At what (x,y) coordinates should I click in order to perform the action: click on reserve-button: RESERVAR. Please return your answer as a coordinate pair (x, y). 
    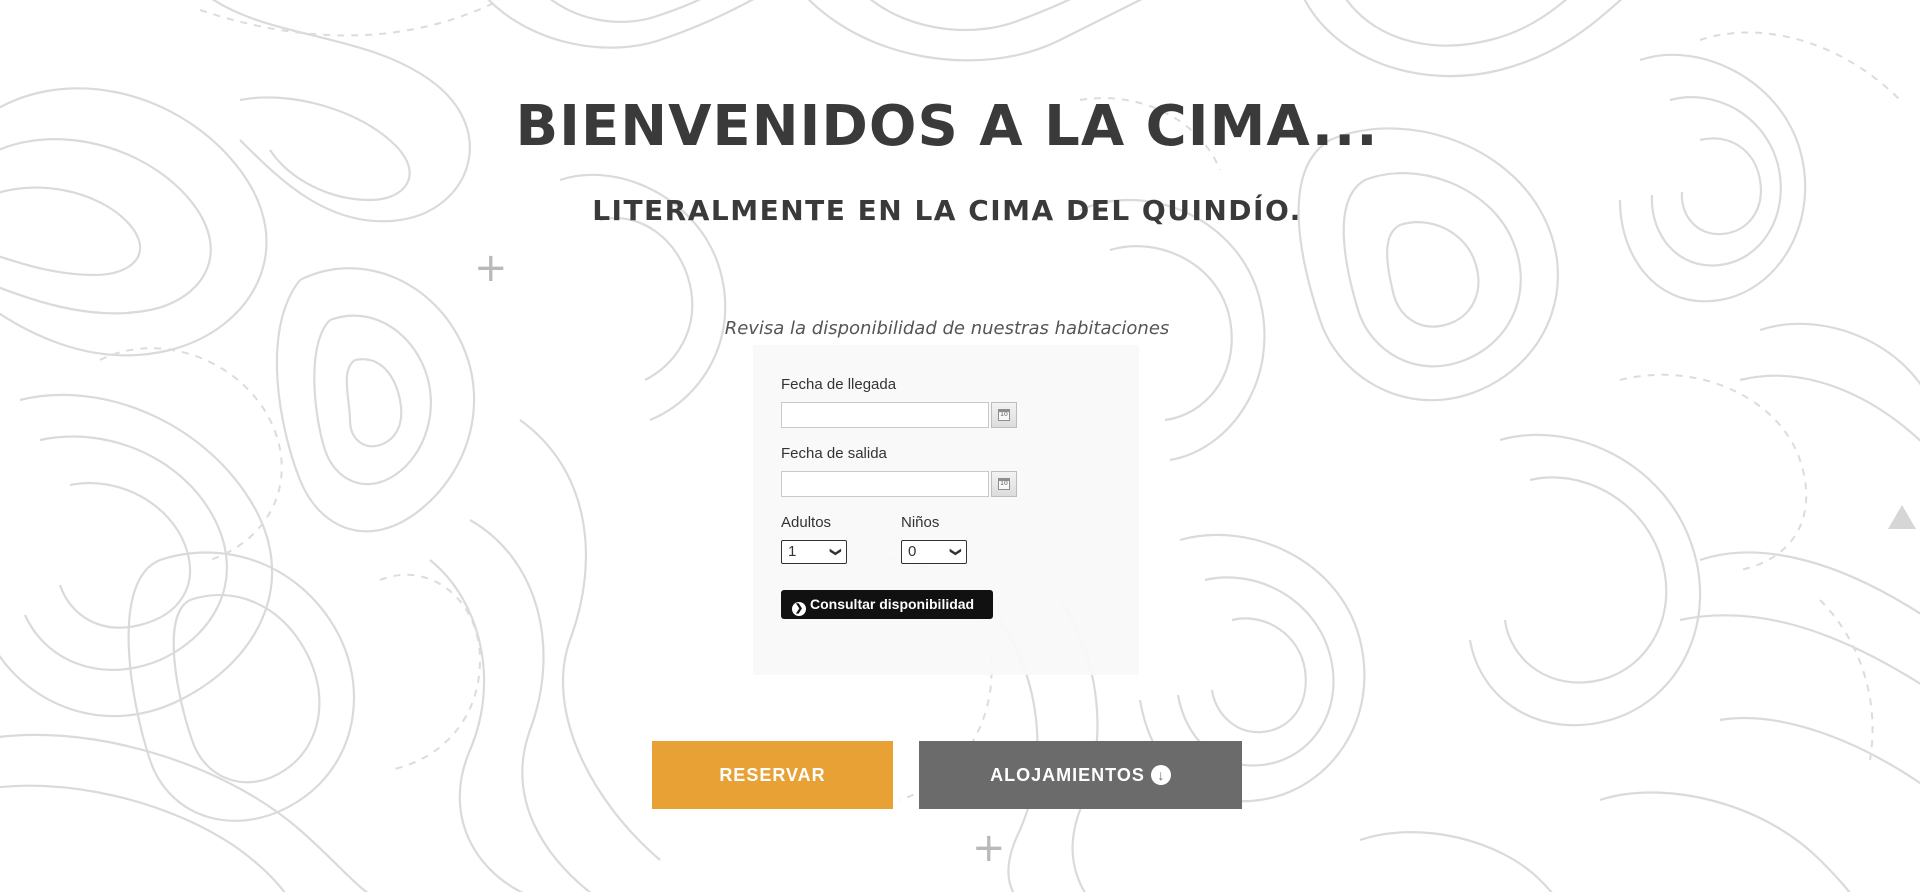
    Looking at the image, I should click on (772, 775).